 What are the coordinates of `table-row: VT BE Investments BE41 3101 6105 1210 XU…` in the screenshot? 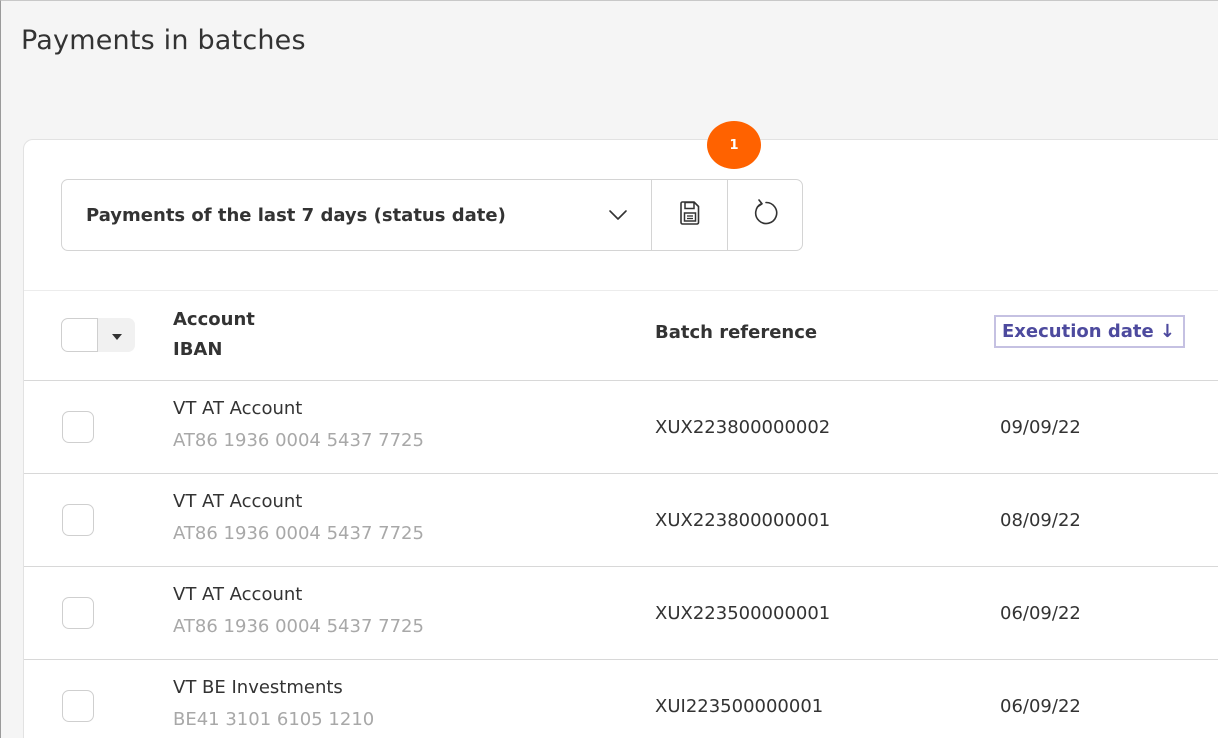 It's located at (621, 699).